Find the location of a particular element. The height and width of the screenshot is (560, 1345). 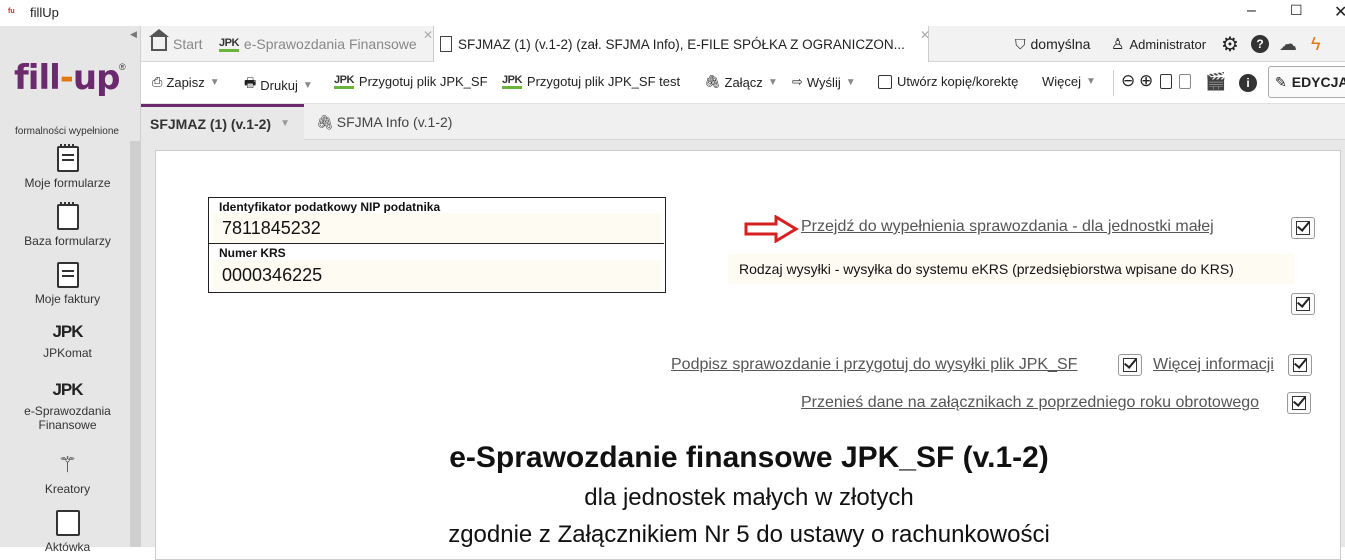

zoom-in-icon: ⊕ is located at coordinates (1146, 81).